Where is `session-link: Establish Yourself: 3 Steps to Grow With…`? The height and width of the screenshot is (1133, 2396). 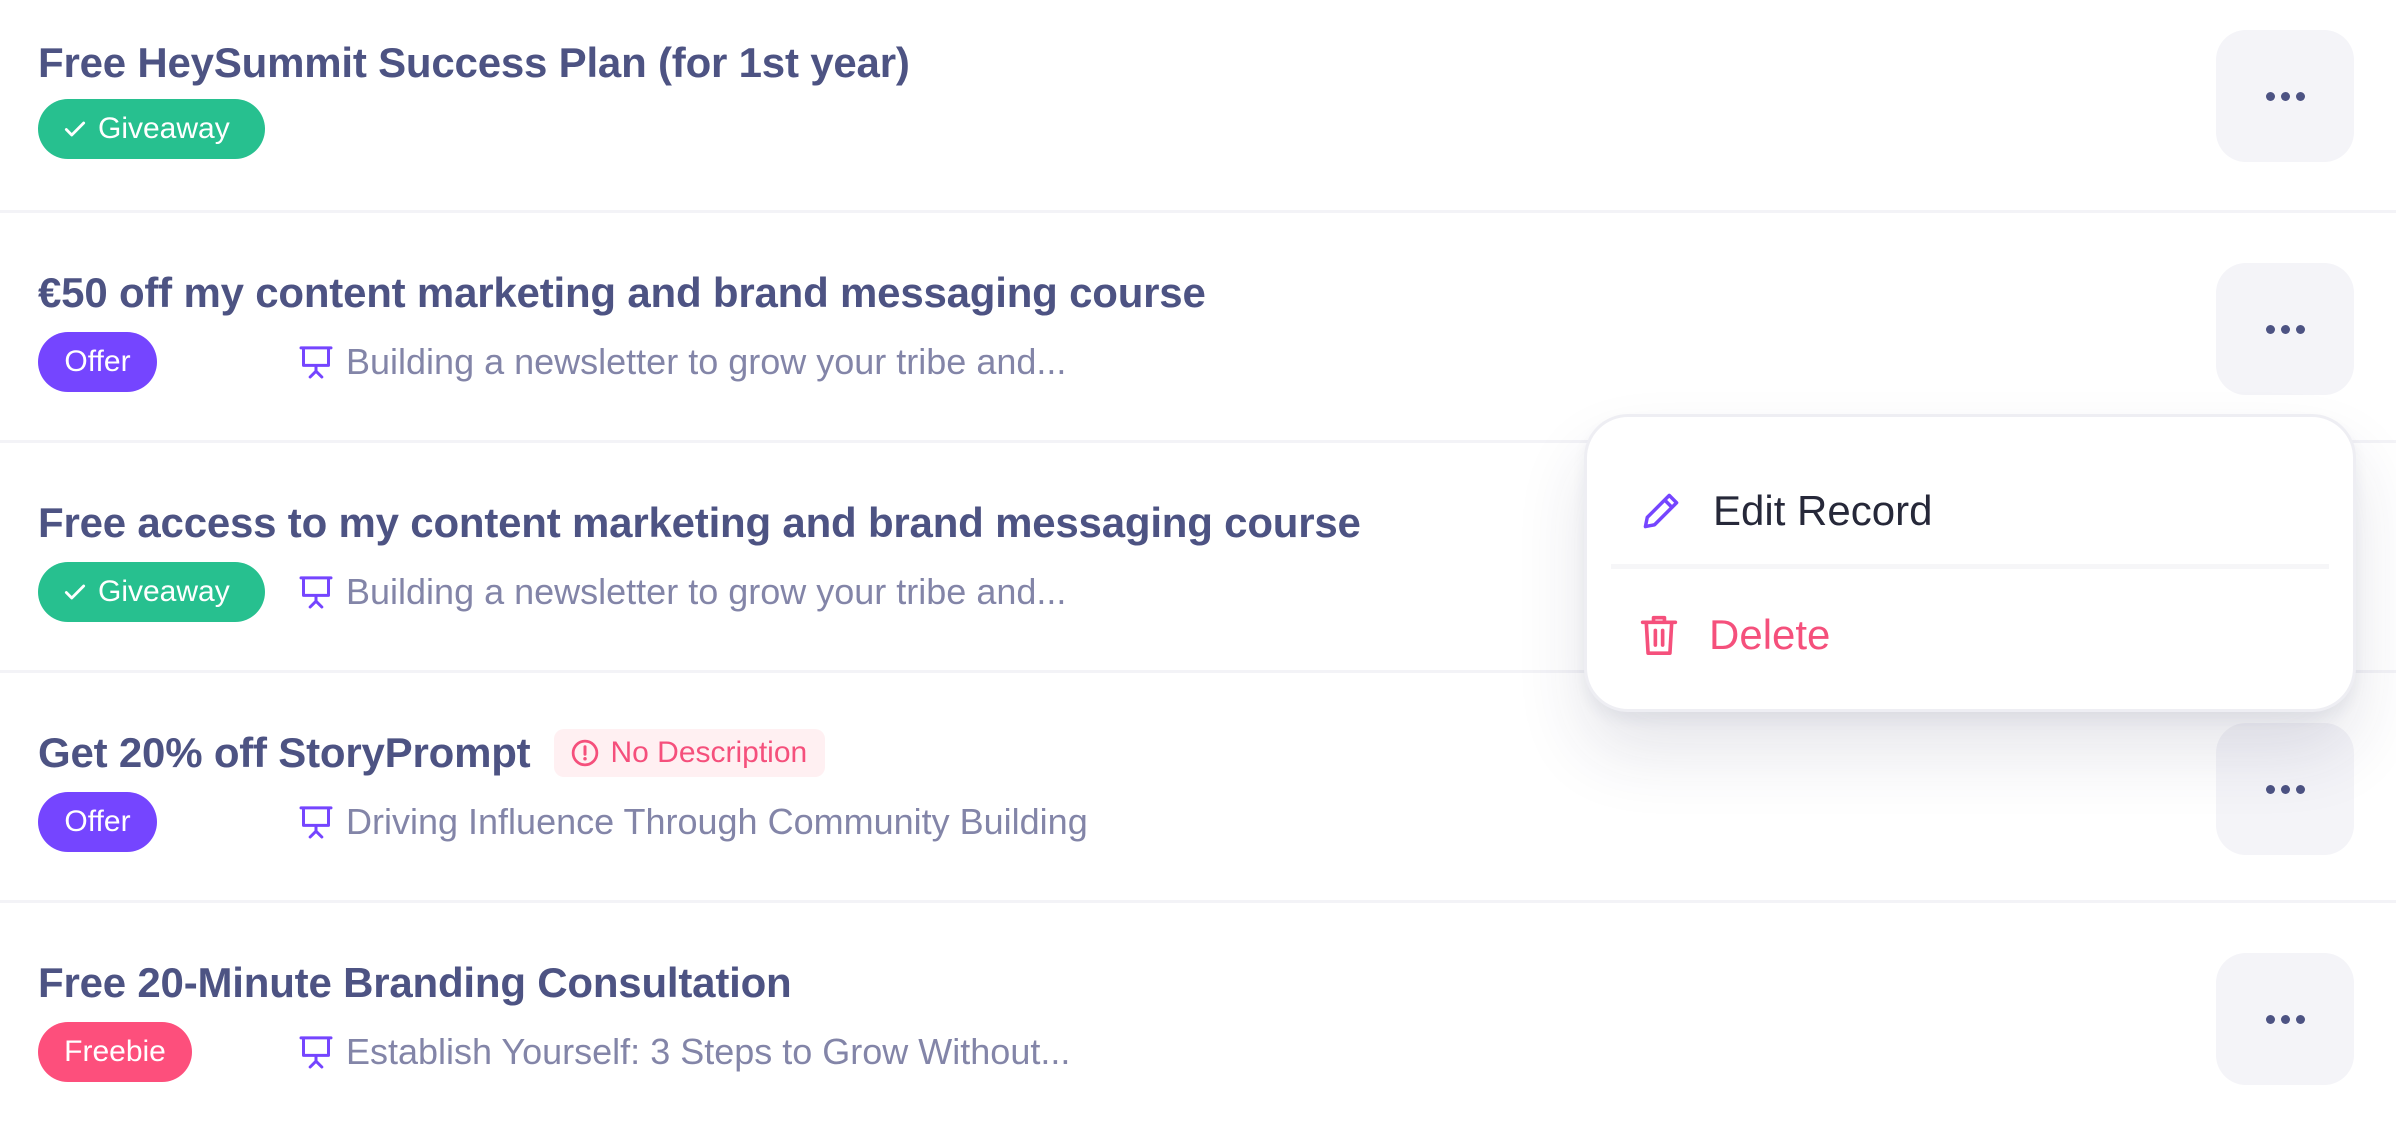 session-link: Establish Yourself: 3 Steps to Grow With… is located at coordinates (683, 1052).